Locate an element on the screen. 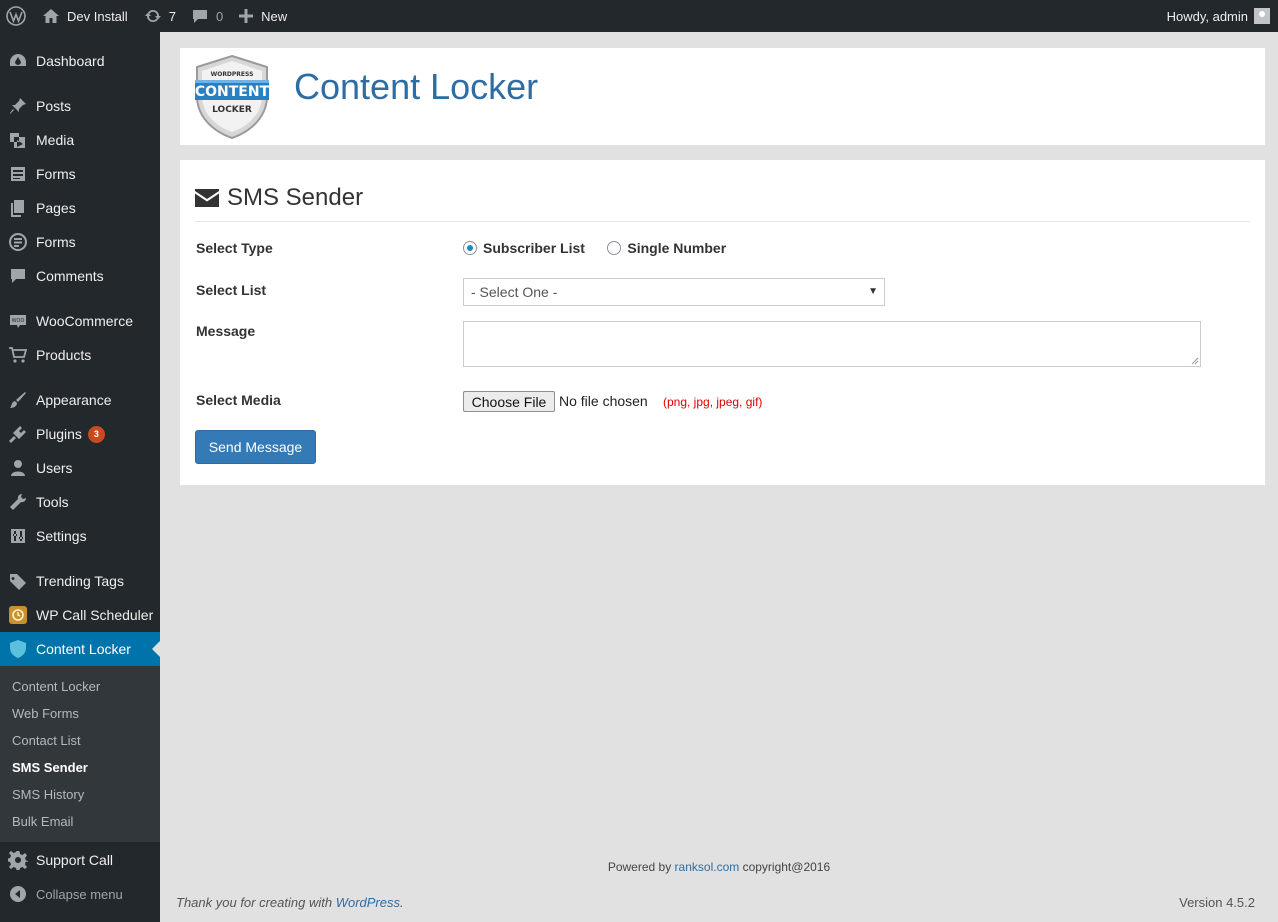 The width and height of the screenshot is (1278, 922). menu-trending-tags: Trending Tags is located at coordinates (80, 581).